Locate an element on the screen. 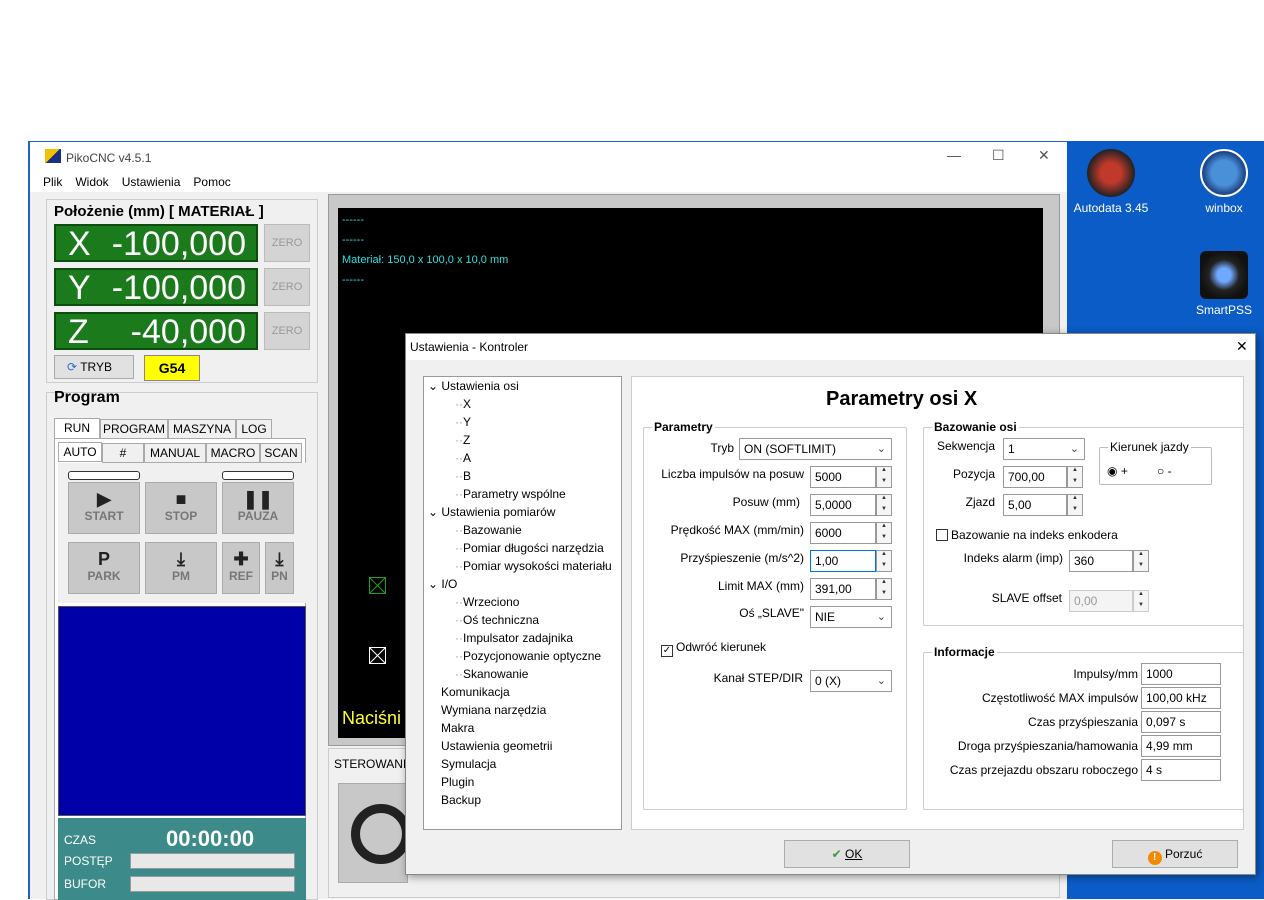  zero-x-button: ZERO is located at coordinates (287, 243).